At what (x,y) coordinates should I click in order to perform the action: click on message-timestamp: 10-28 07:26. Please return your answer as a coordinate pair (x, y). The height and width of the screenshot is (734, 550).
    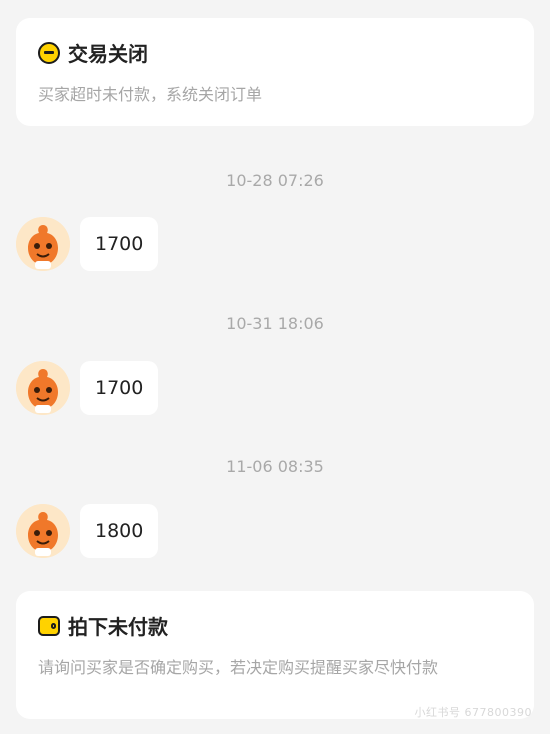
    Looking at the image, I should click on (275, 180).